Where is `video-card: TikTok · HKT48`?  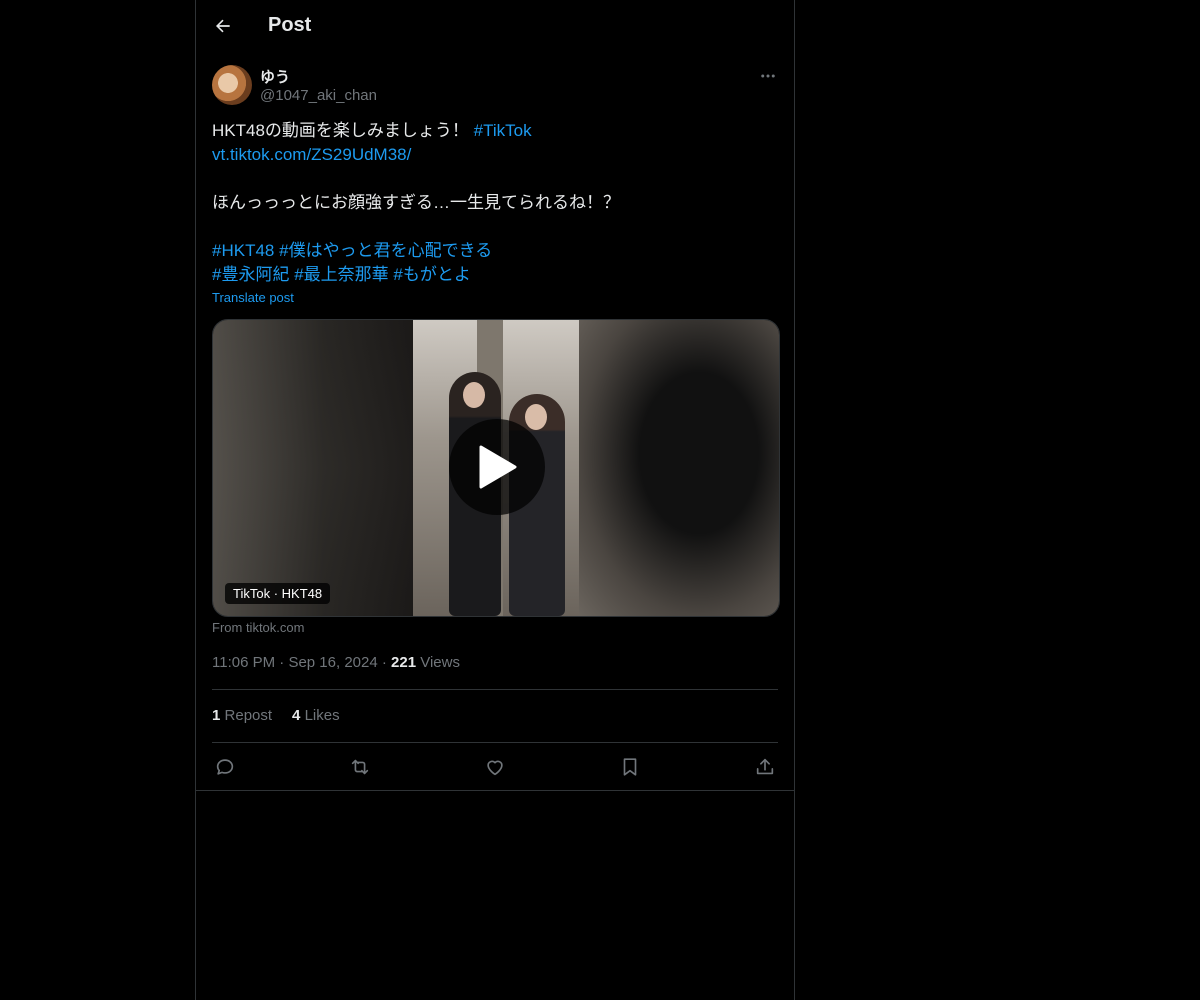
video-card: TikTok · HKT48 is located at coordinates (496, 468).